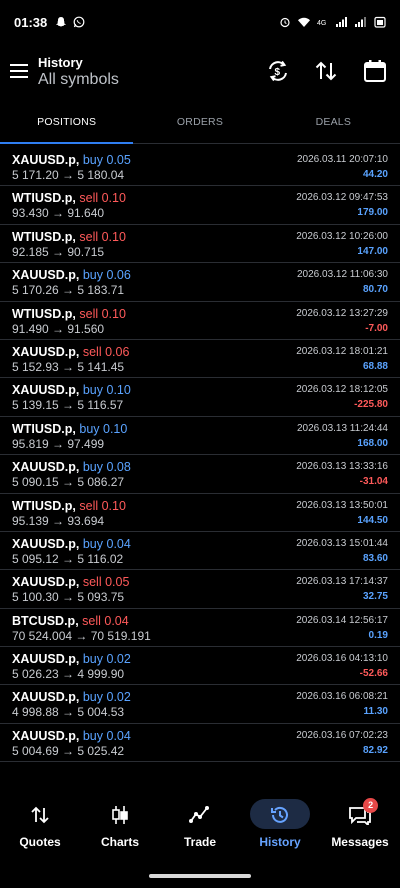 The height and width of the screenshot is (888, 400). Describe the element at coordinates (373, 674) in the screenshot. I see `position-profit: -52.66` at that location.